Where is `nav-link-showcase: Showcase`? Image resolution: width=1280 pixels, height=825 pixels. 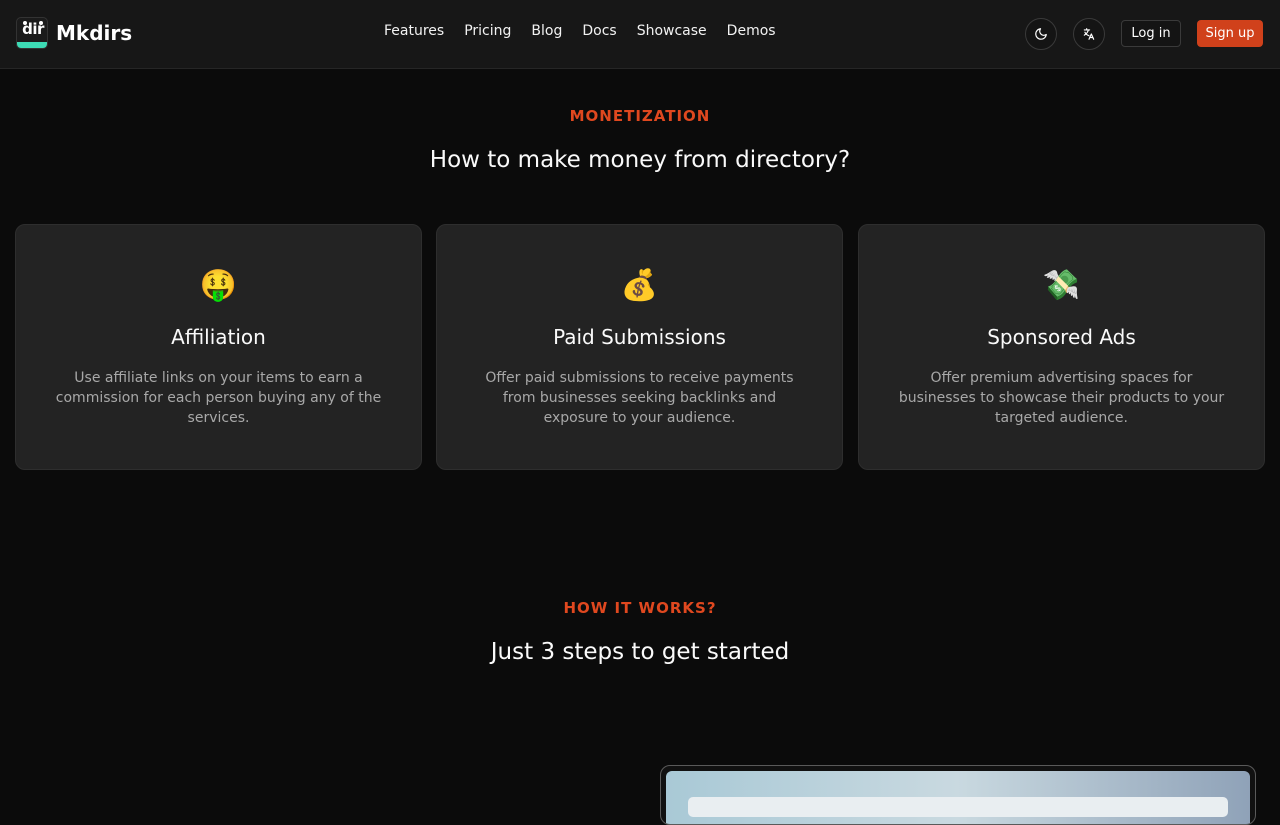
nav-link-showcase: Showcase is located at coordinates (672, 31).